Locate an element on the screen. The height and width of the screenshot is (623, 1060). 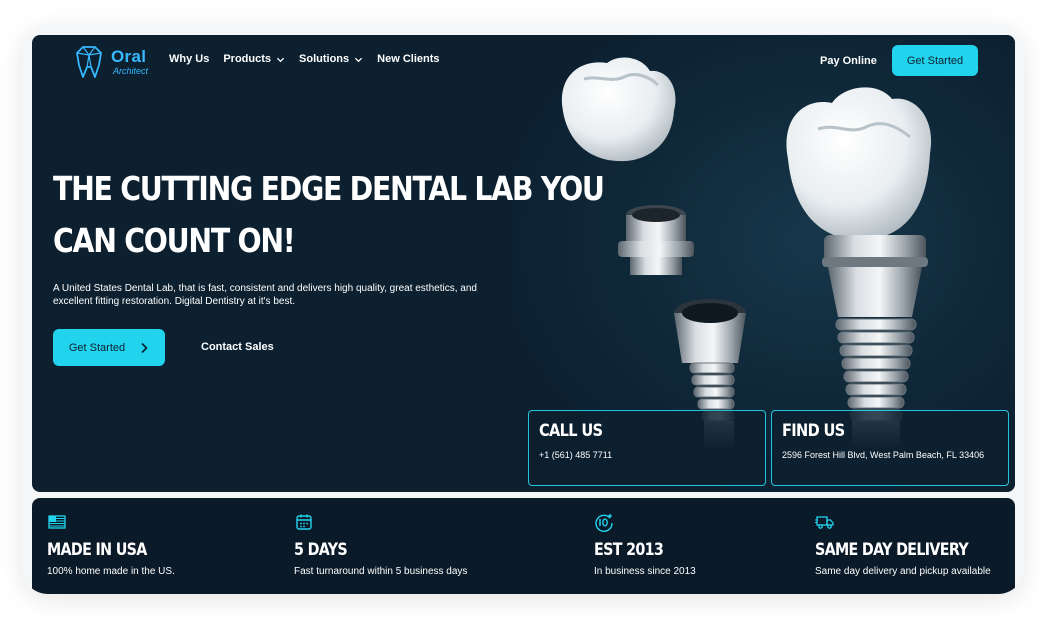
feature-title: MADE IN USA is located at coordinates (97, 550).